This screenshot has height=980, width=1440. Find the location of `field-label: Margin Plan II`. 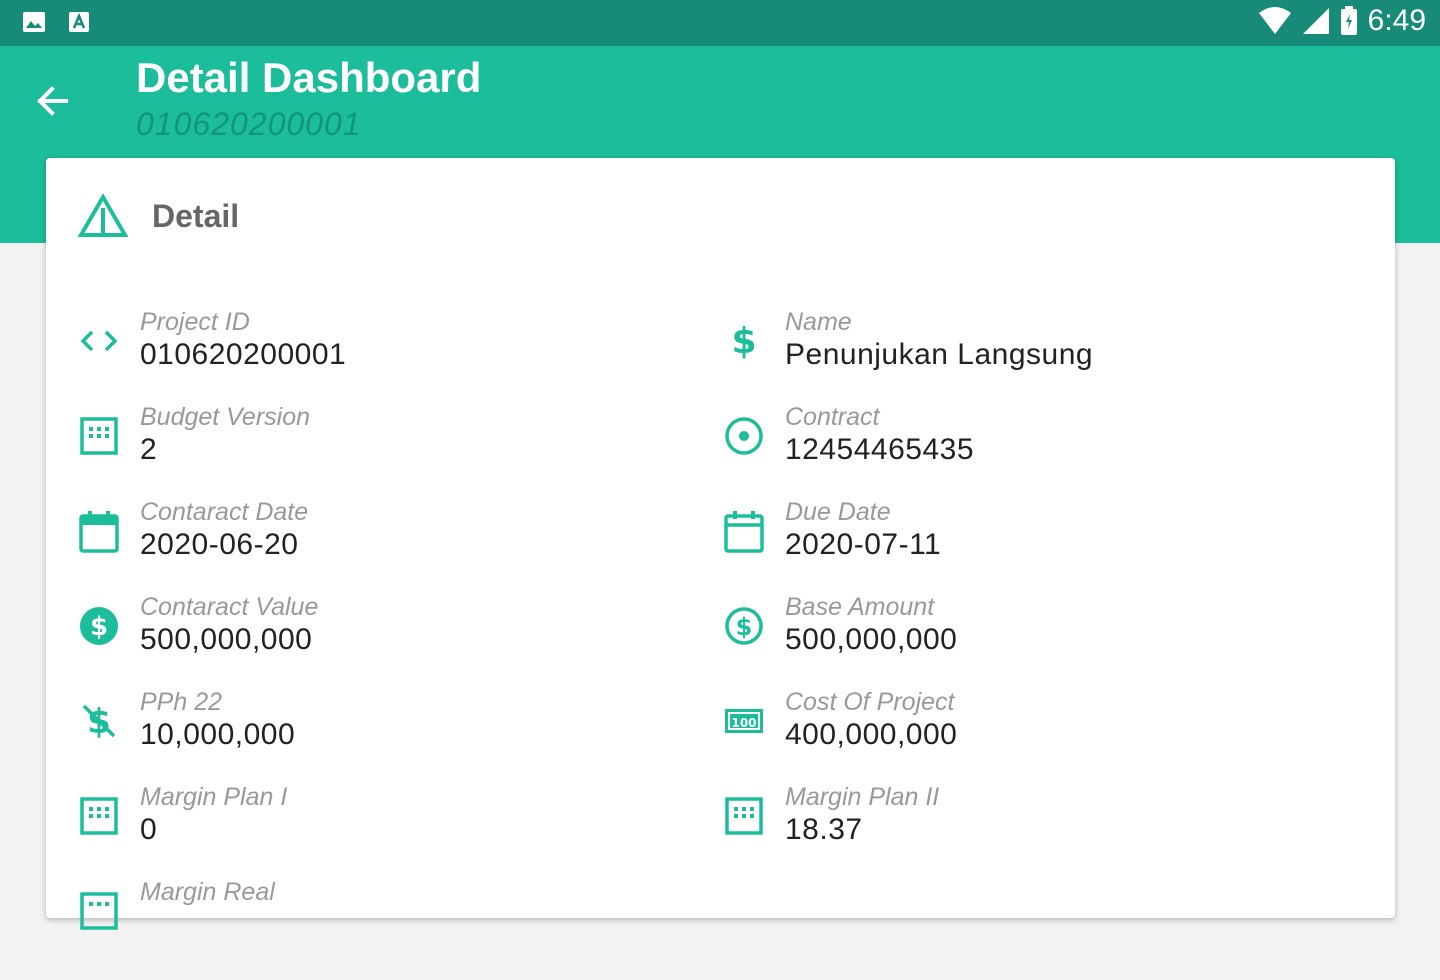

field-label: Margin Plan II is located at coordinates (862, 797).